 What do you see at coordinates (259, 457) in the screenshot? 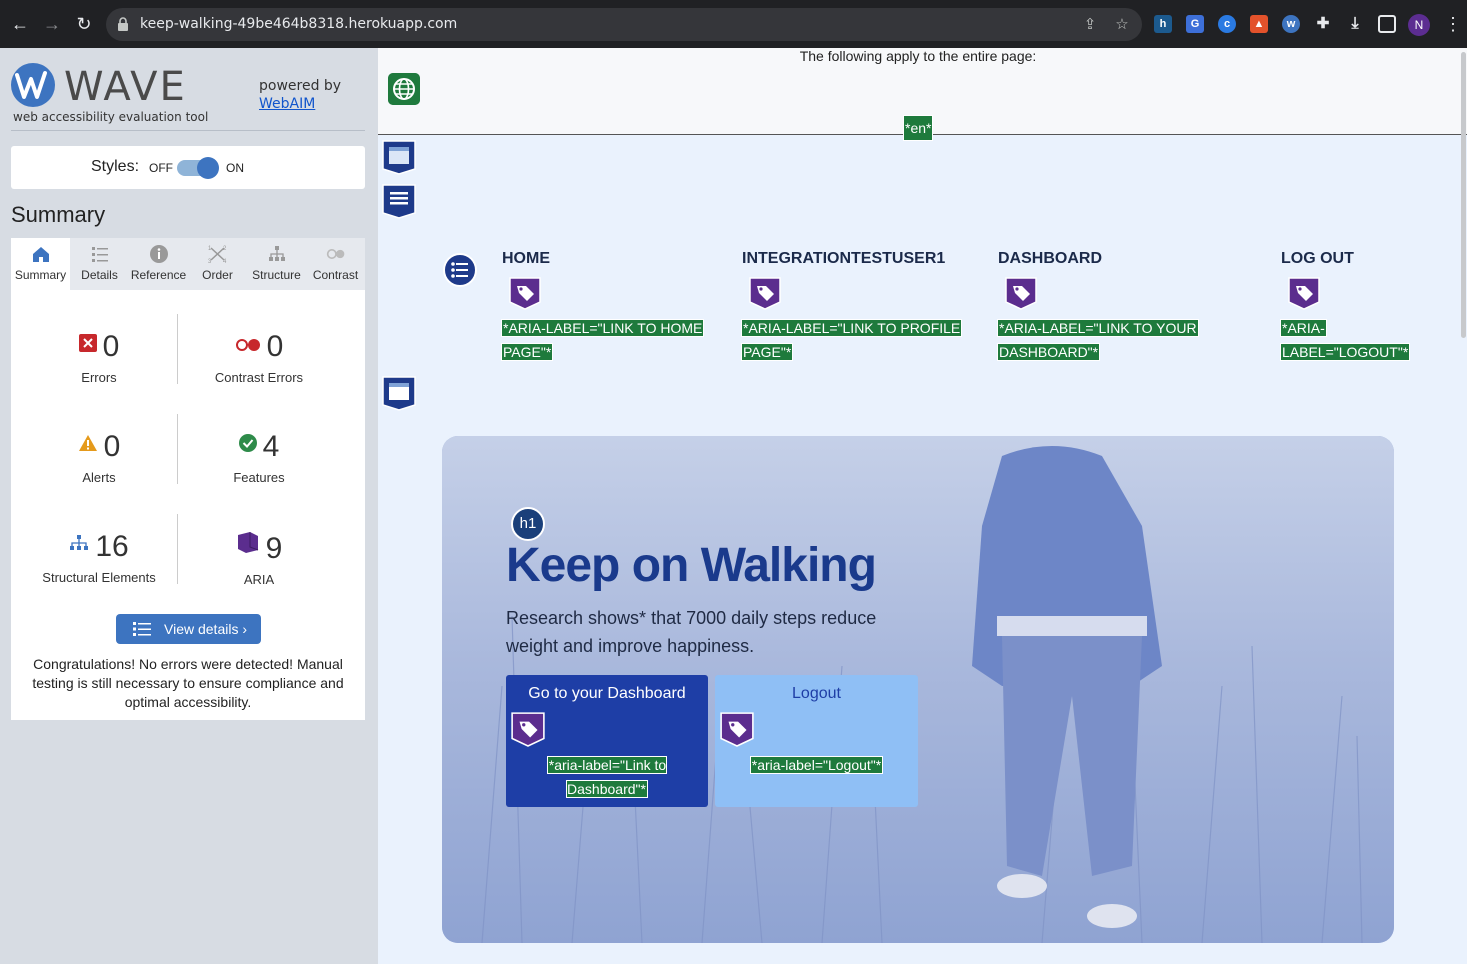
I see `stat-features: 4 Features` at bounding box center [259, 457].